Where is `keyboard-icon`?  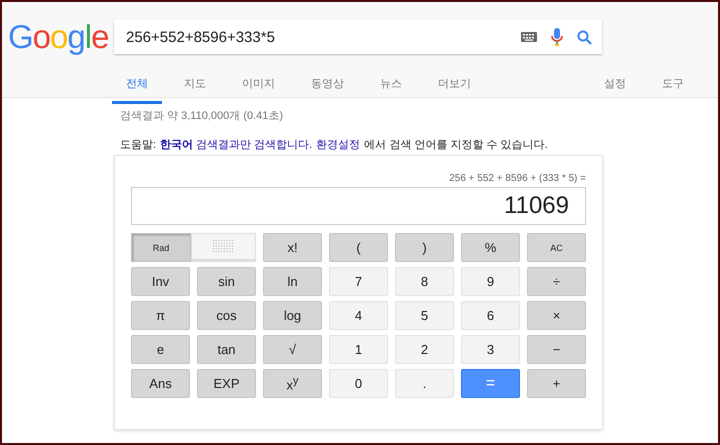
keyboard-icon is located at coordinates (529, 37).